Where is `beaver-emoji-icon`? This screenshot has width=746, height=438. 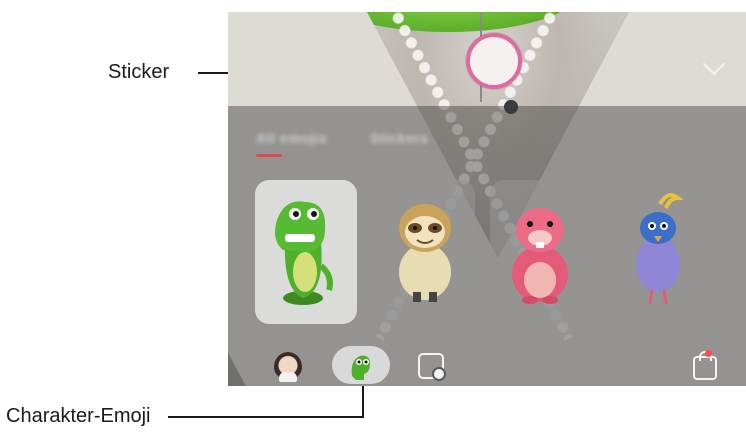
beaver-emoji-icon is located at coordinates (540, 256).